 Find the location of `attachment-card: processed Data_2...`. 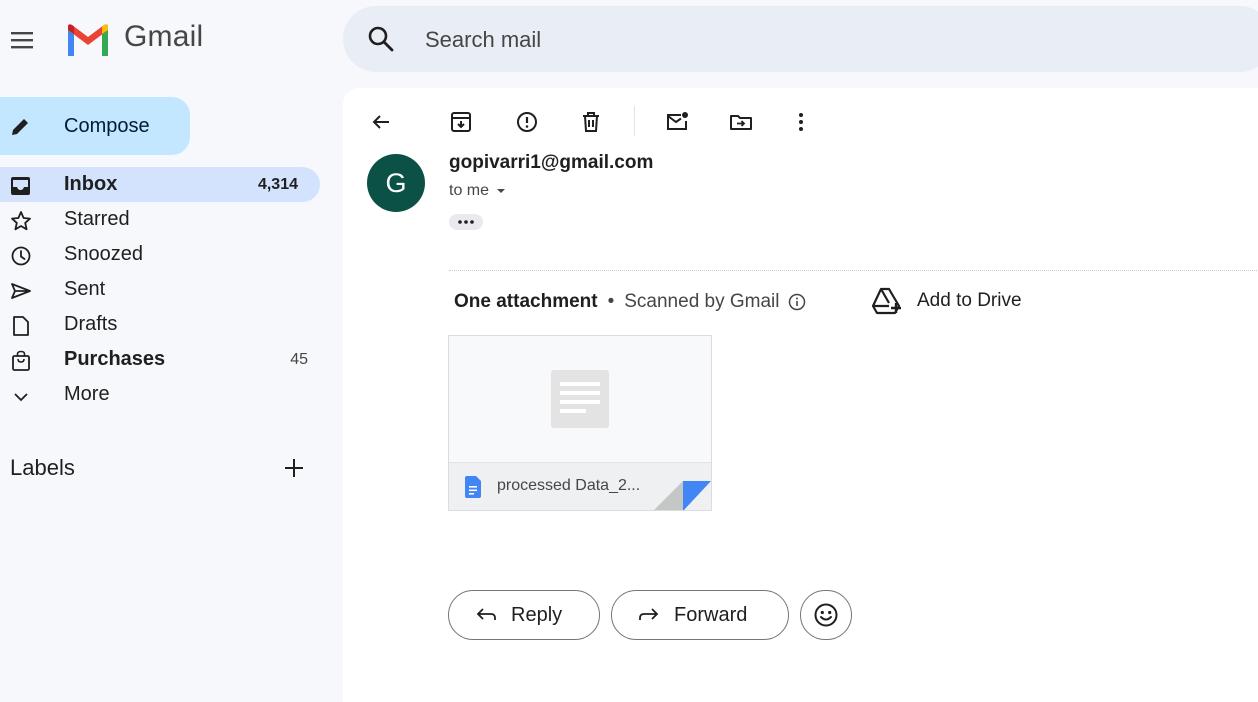

attachment-card: processed Data_2... is located at coordinates (580, 423).